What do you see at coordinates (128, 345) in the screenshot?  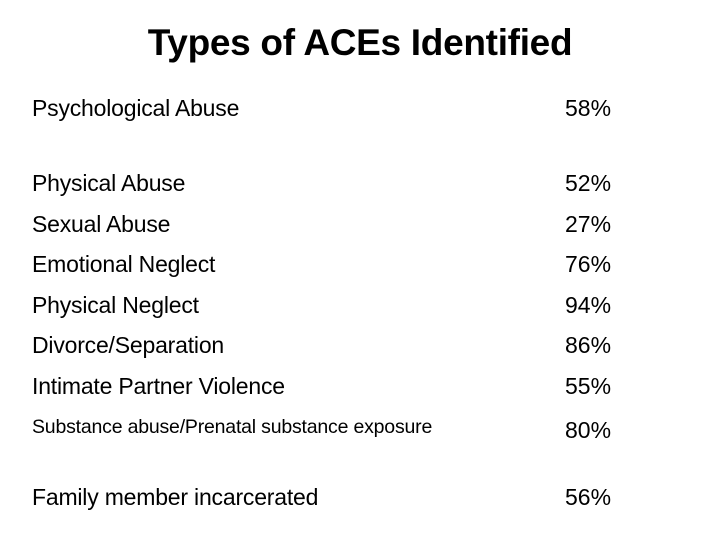 I see `ace-type-label: Divorce/Separation` at bounding box center [128, 345].